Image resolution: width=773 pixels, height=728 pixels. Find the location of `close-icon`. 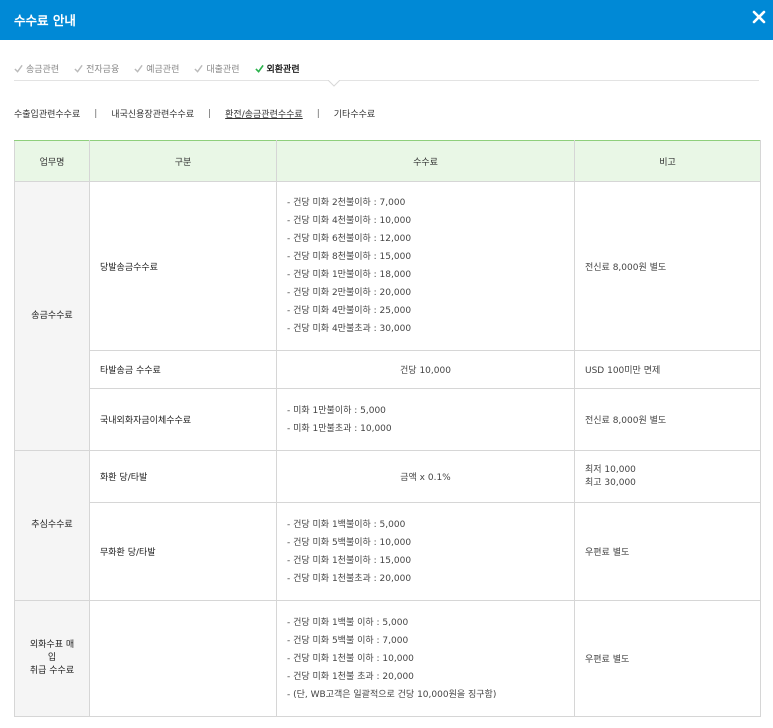

close-icon is located at coordinates (759, 17).